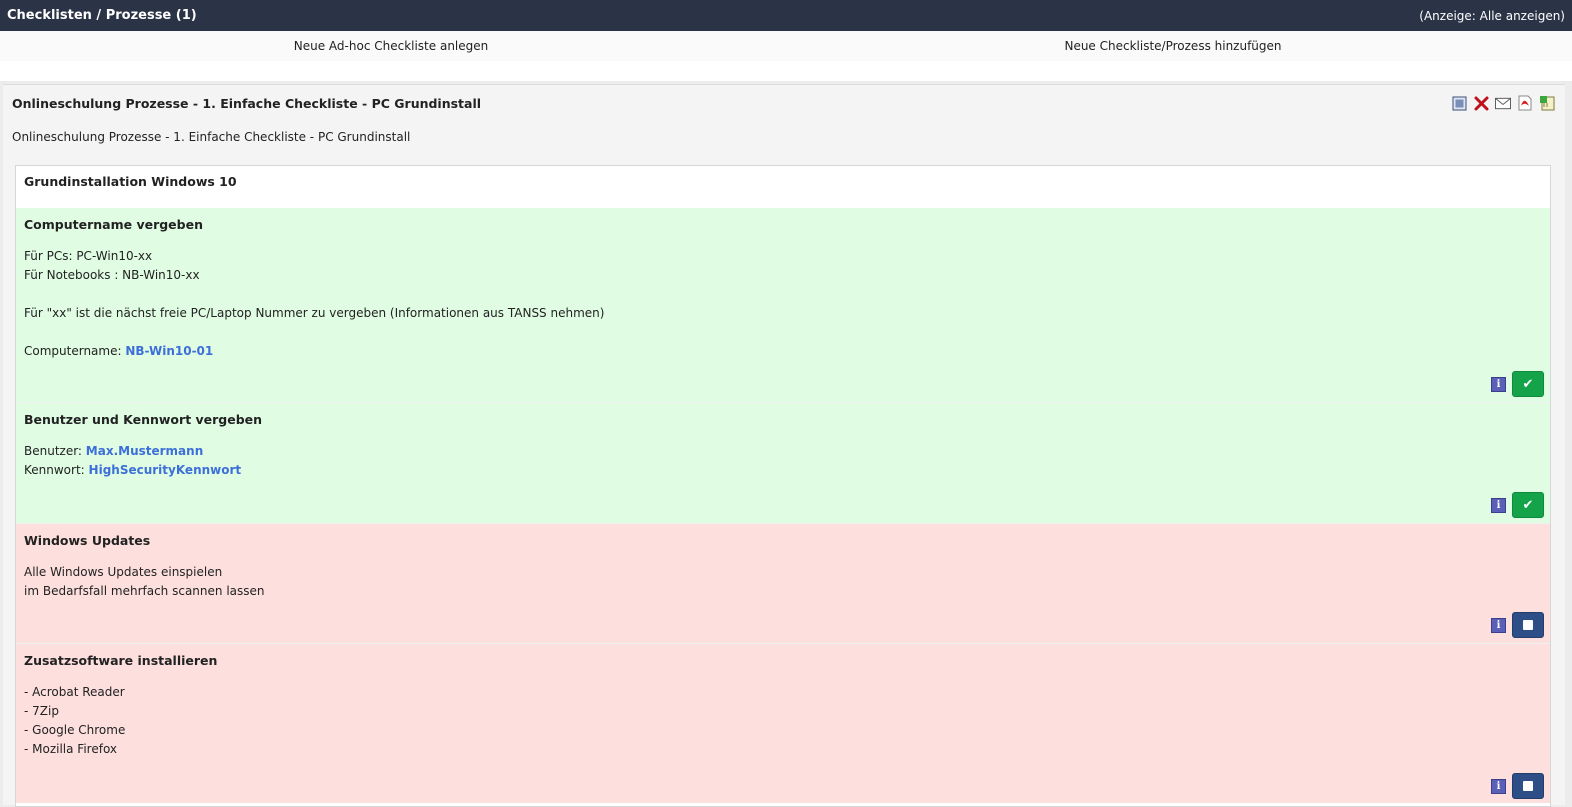  What do you see at coordinates (1459, 103) in the screenshot?
I see `edit-icon` at bounding box center [1459, 103].